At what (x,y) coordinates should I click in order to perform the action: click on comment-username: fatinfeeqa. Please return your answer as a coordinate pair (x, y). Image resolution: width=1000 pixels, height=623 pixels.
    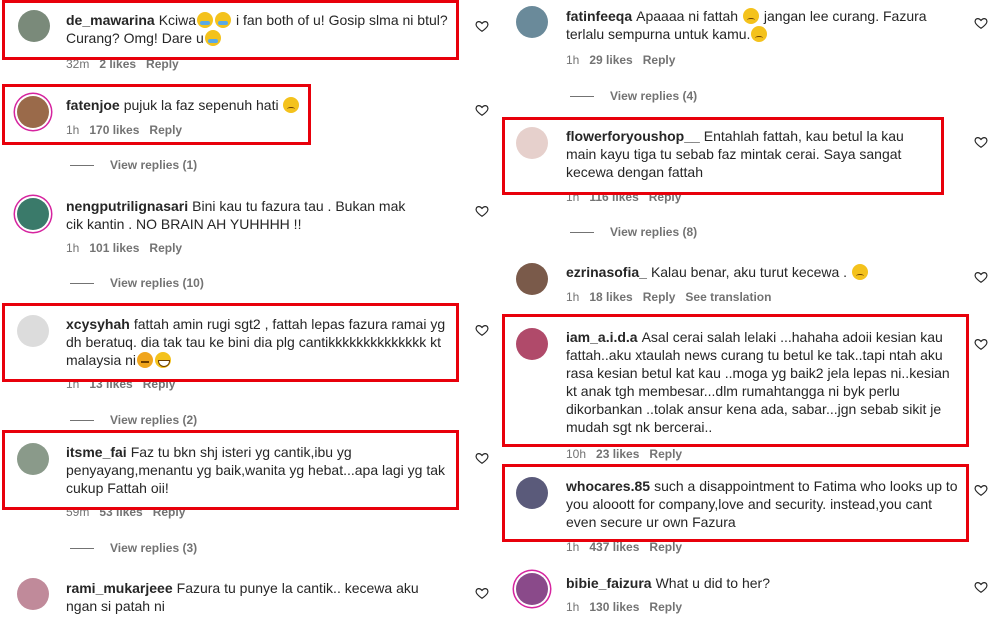
    Looking at the image, I should click on (599, 16).